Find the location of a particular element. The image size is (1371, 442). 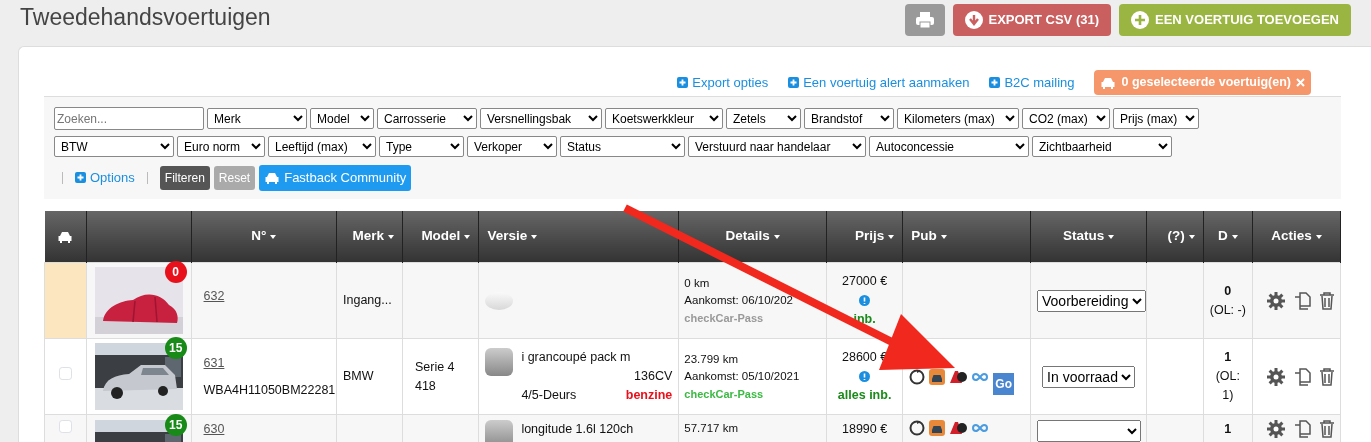

days-count: 1 is located at coordinates (1228, 358).